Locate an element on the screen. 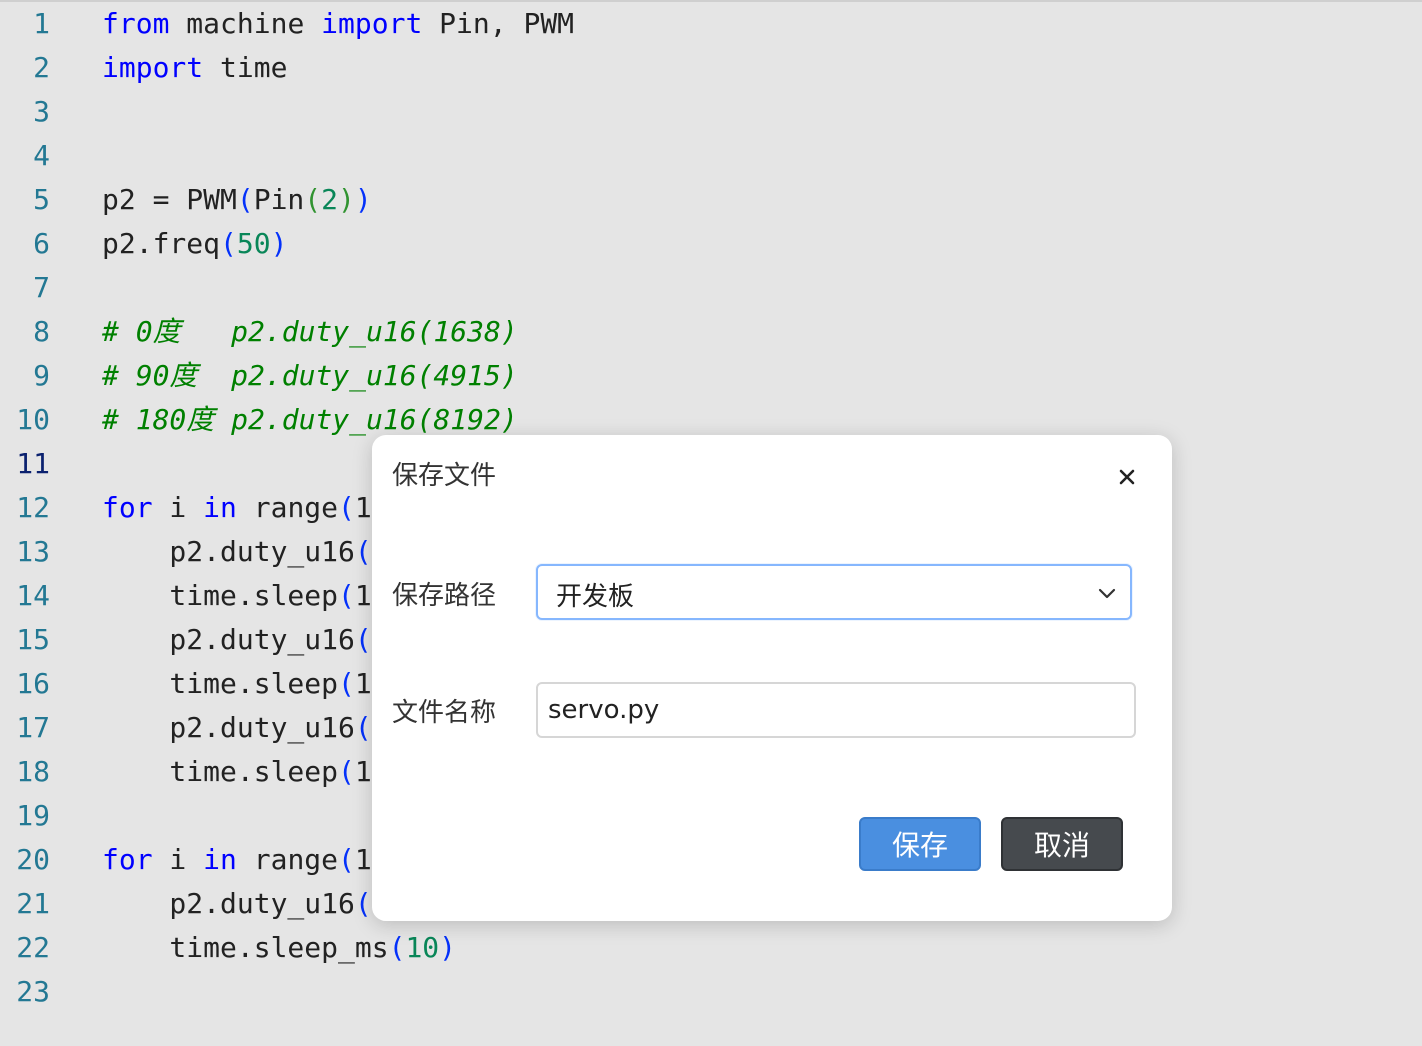 Image resolution: width=1422 pixels, height=1046 pixels. cancel-button: 取消 is located at coordinates (1062, 844).